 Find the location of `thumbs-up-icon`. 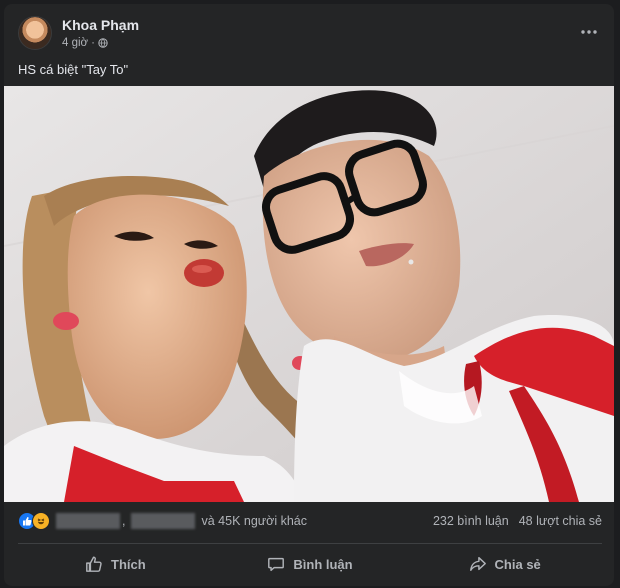

thumbs-up-icon is located at coordinates (94, 564).